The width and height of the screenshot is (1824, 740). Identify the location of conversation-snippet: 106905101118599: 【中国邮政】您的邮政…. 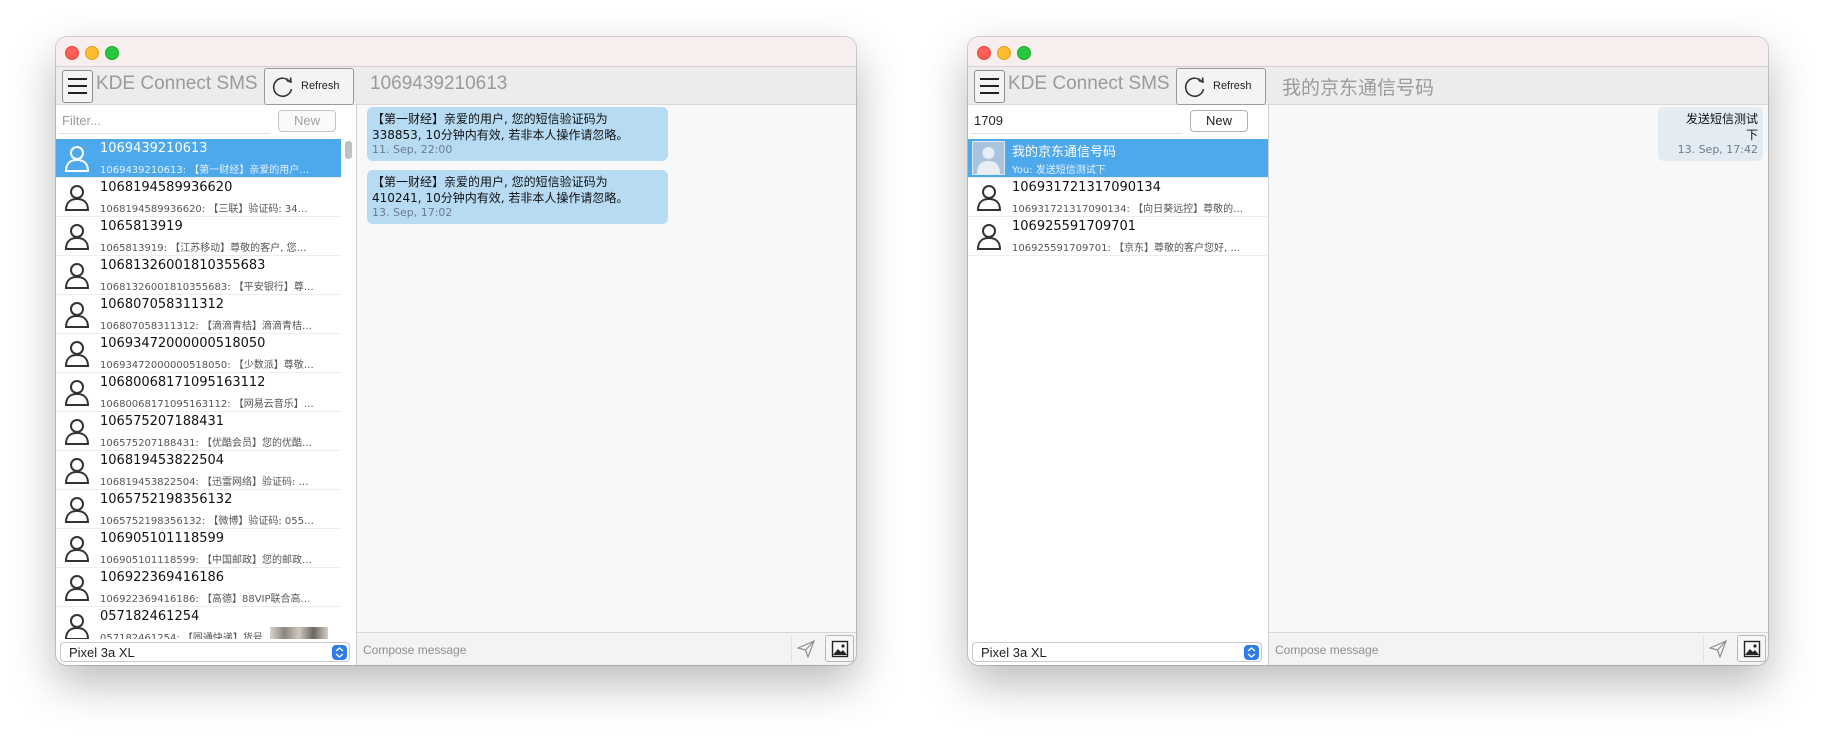
(206, 560).